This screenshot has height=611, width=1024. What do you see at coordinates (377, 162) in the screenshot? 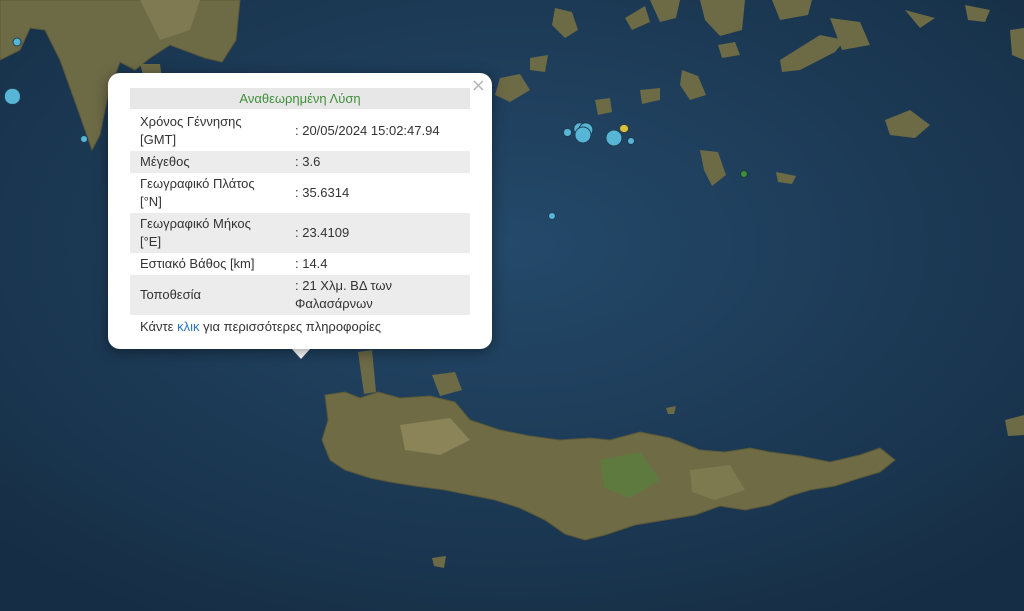
I see `row-value: : 3.6` at bounding box center [377, 162].